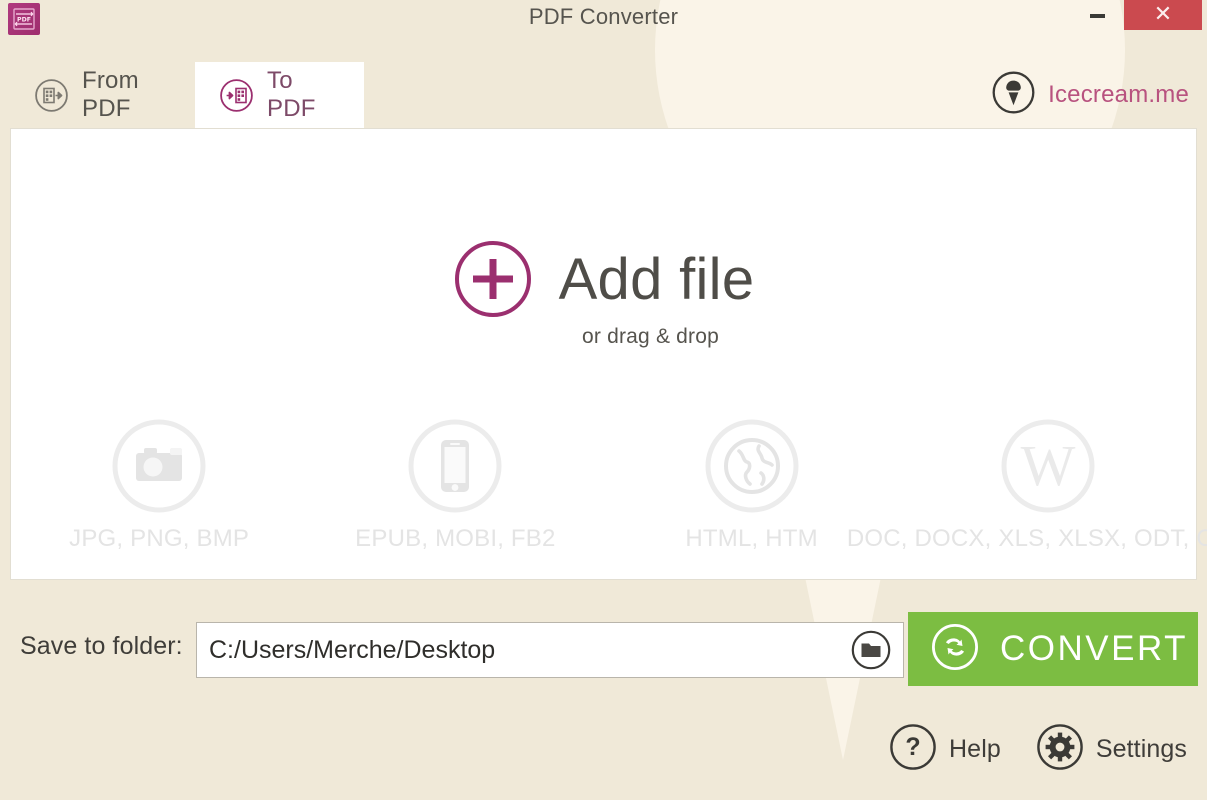 The width and height of the screenshot is (1207, 800). I want to click on format-item-documents: W DOC, DOCX, XLS, XLSX, ODT, ODS, so click(1027, 485).